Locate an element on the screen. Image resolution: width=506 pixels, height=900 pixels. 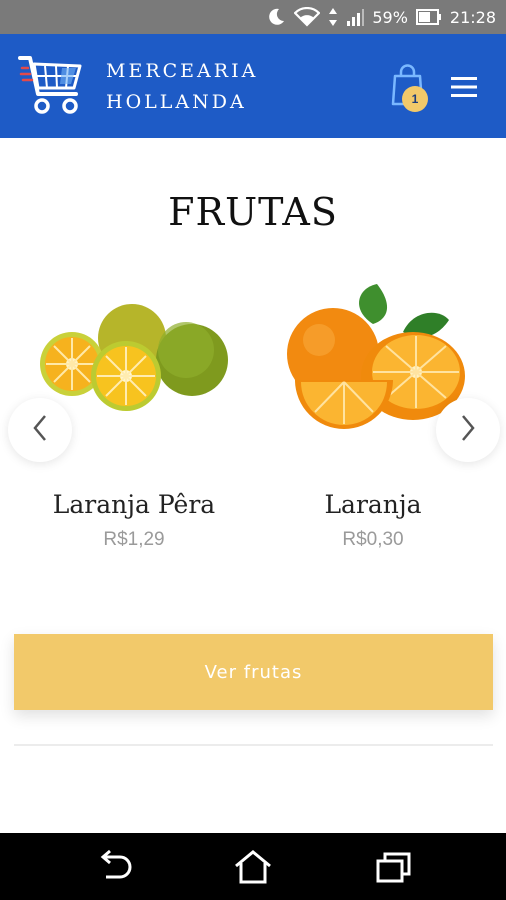
back-icon is located at coordinates (114, 867).